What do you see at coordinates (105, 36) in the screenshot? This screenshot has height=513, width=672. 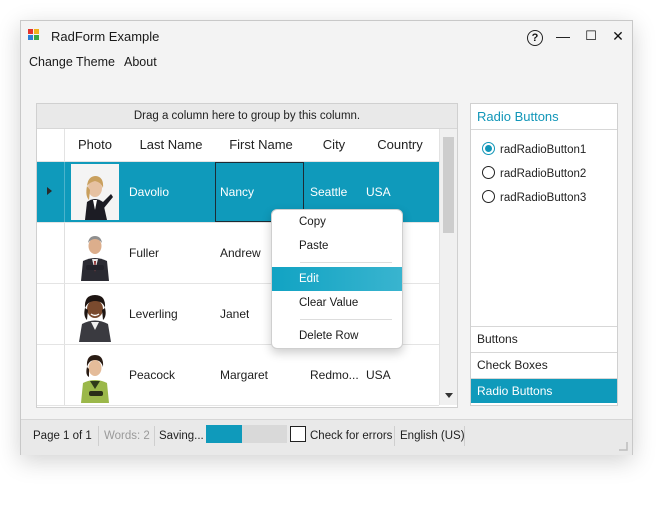 I see `window-title: RadForm Example` at bounding box center [105, 36].